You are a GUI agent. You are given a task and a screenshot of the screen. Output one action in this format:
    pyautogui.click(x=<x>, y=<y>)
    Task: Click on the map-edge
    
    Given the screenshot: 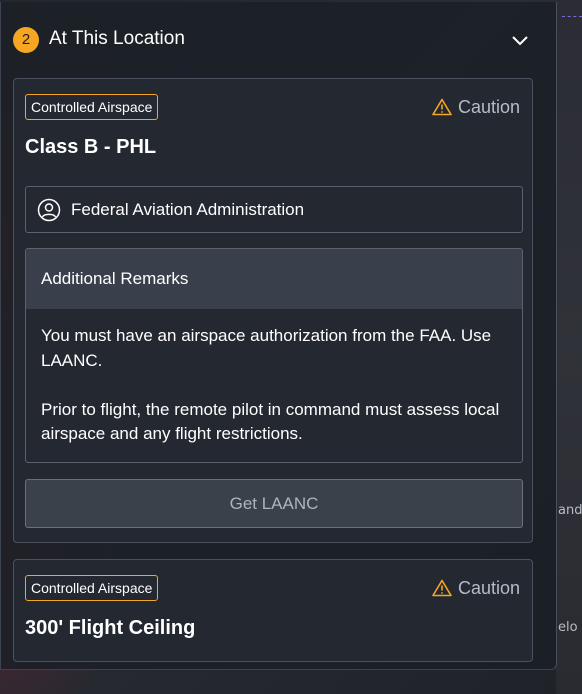 What is the action you would take?
    pyautogui.click(x=569, y=347)
    